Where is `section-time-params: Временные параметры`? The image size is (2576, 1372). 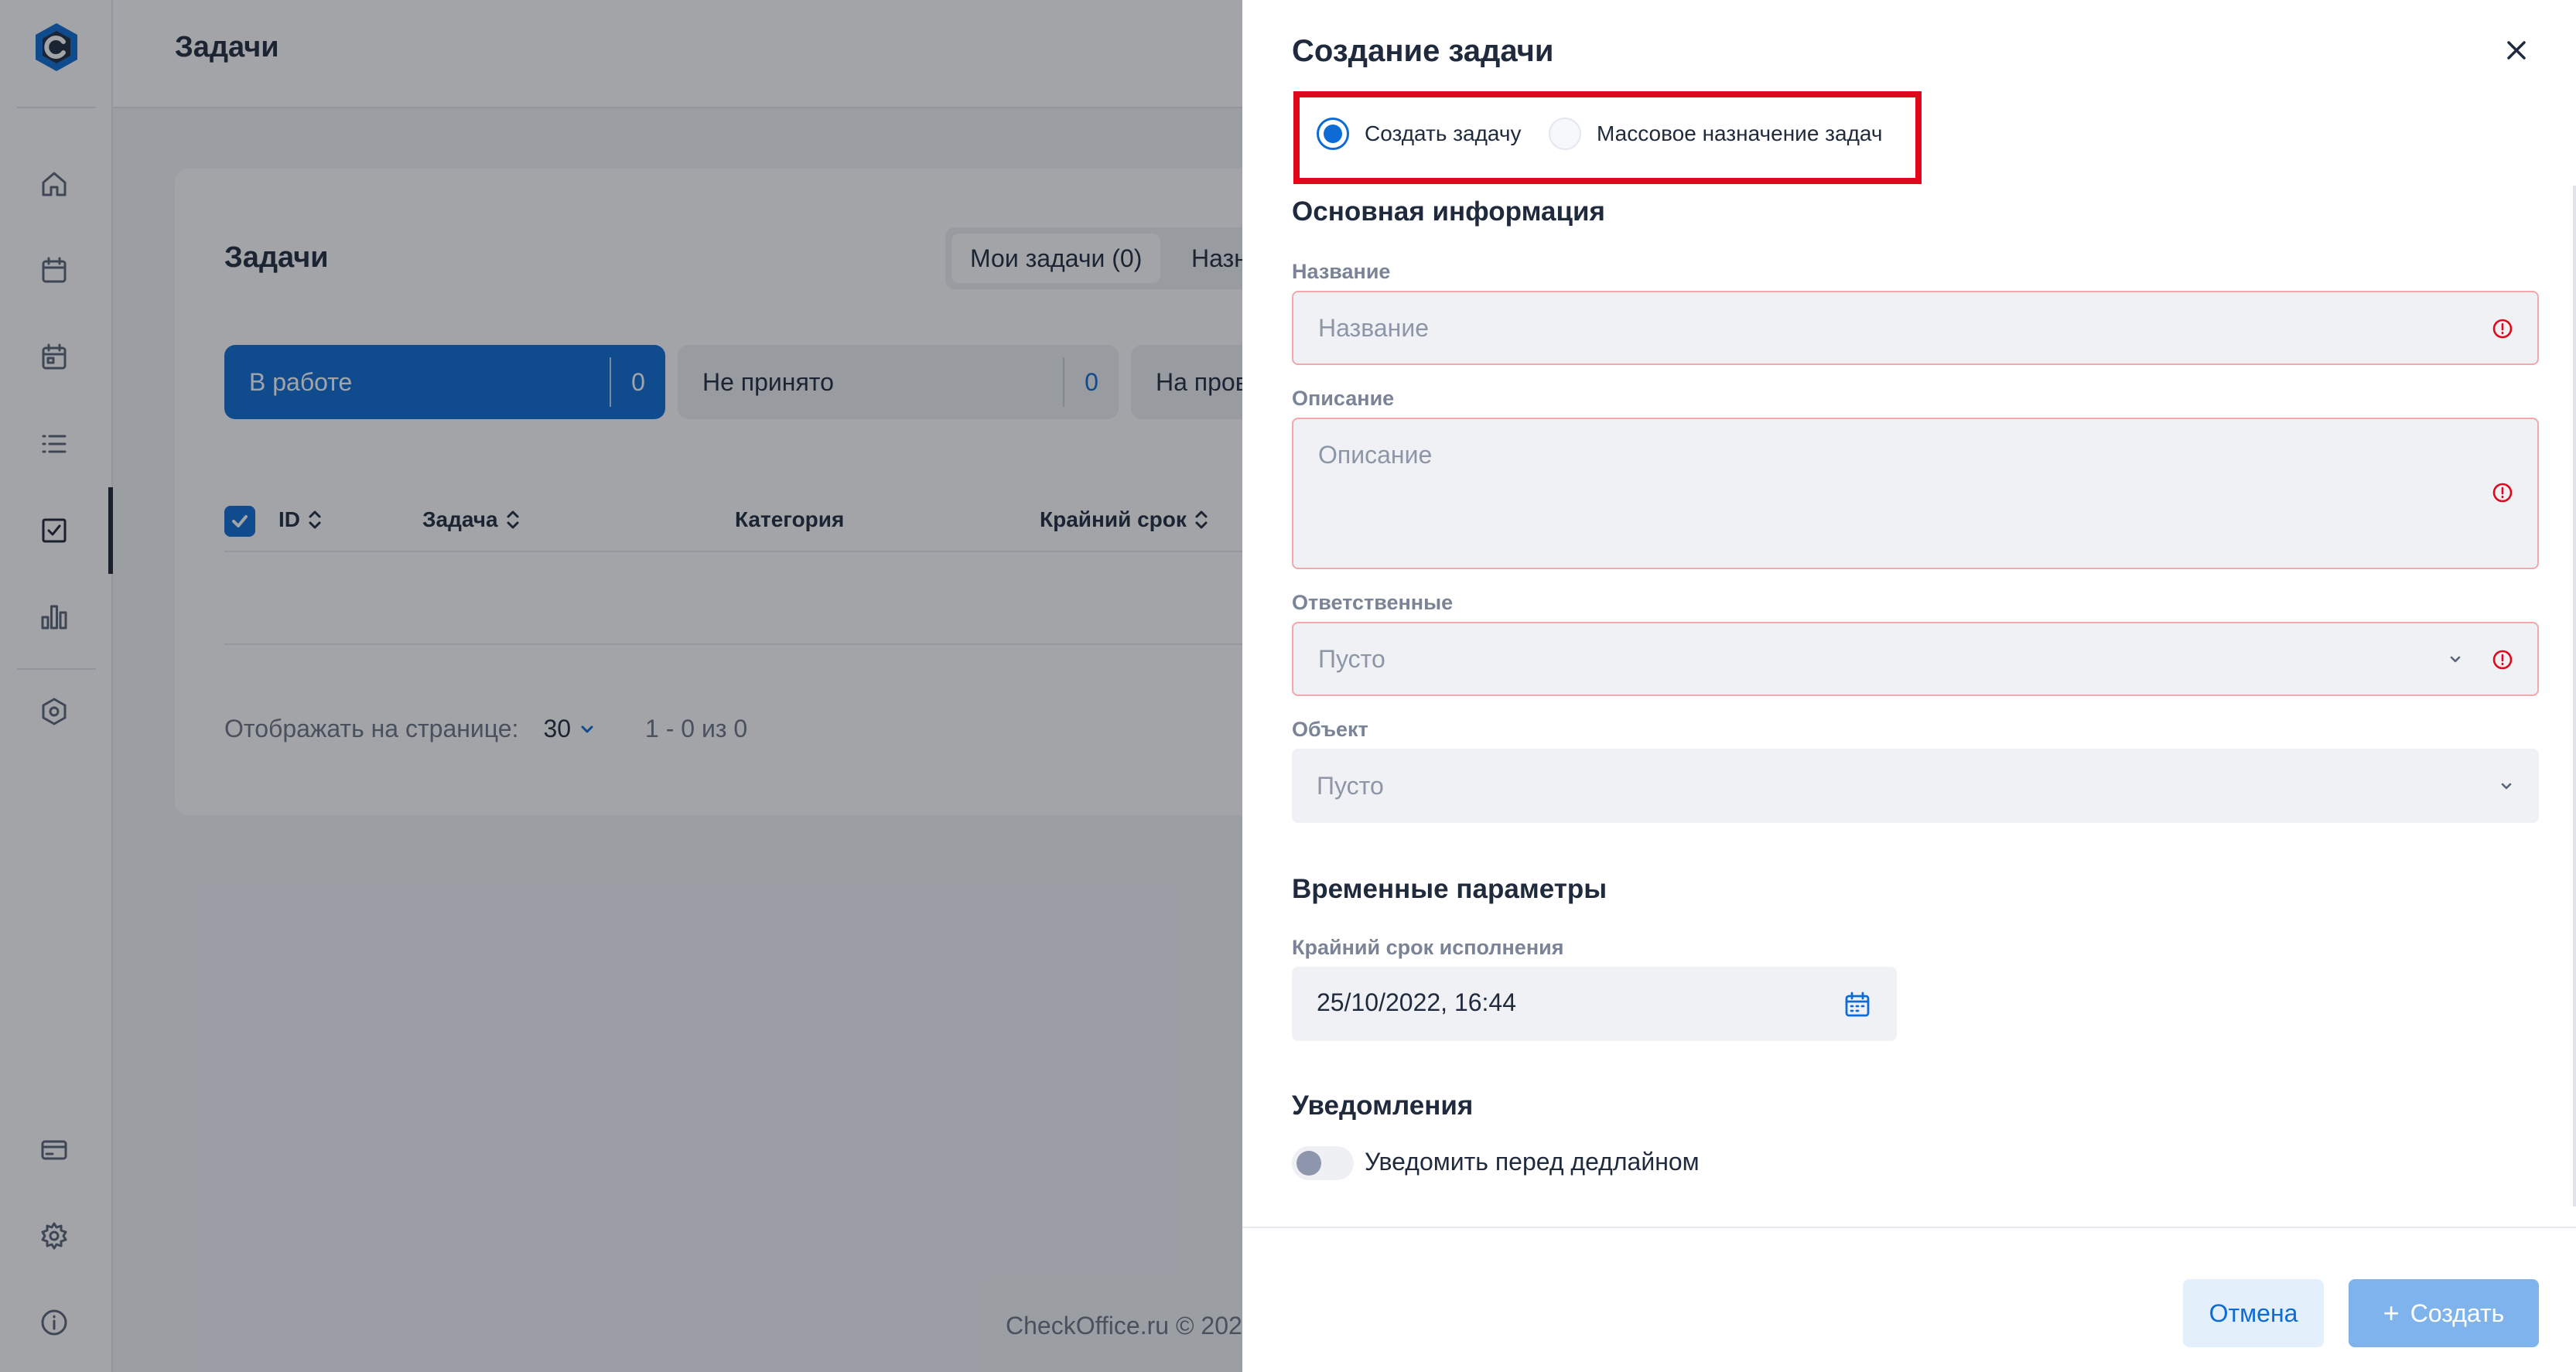
section-time-params: Временные параметры is located at coordinates (1449, 889).